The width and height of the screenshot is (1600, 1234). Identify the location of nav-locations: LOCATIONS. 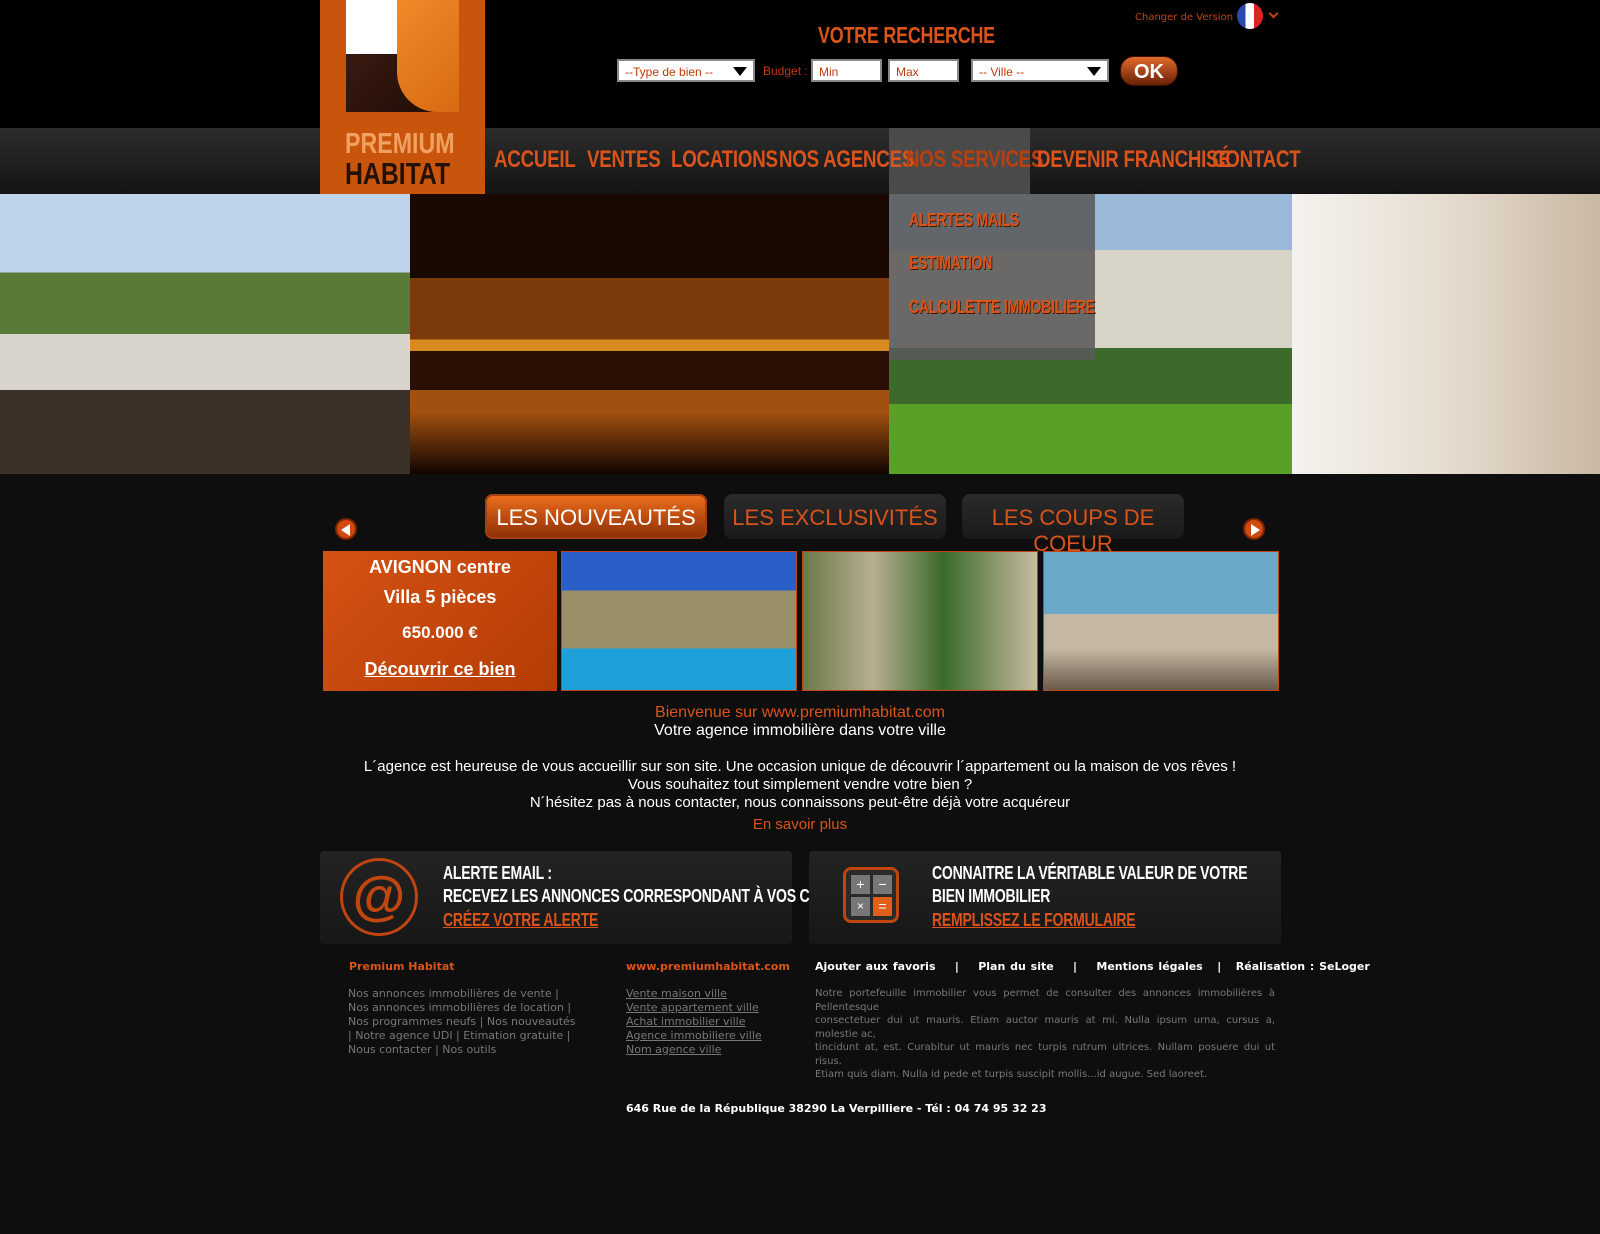
(724, 160).